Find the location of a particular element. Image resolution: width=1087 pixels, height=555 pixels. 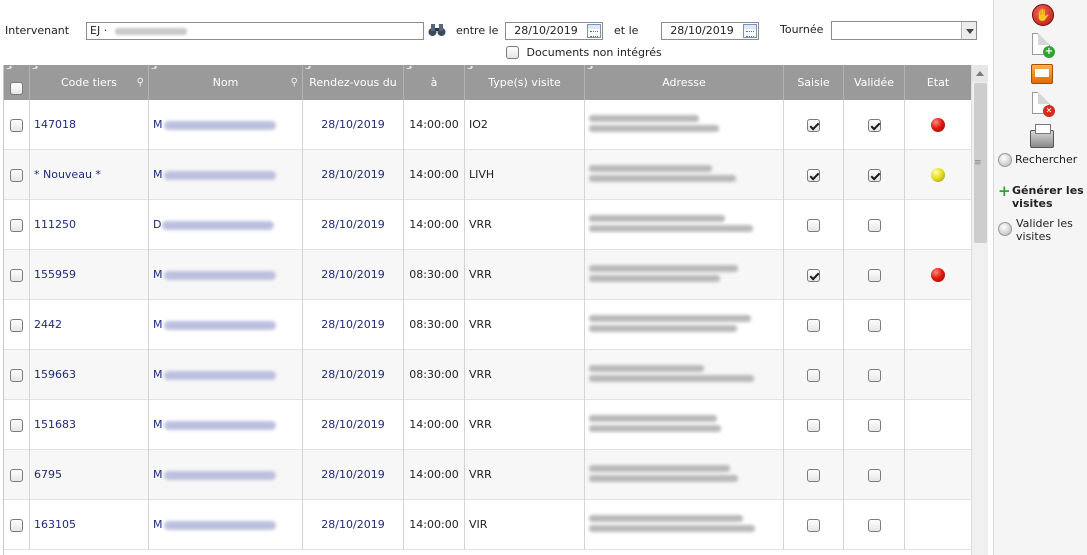

select-all-checkbox is located at coordinates (16, 88).